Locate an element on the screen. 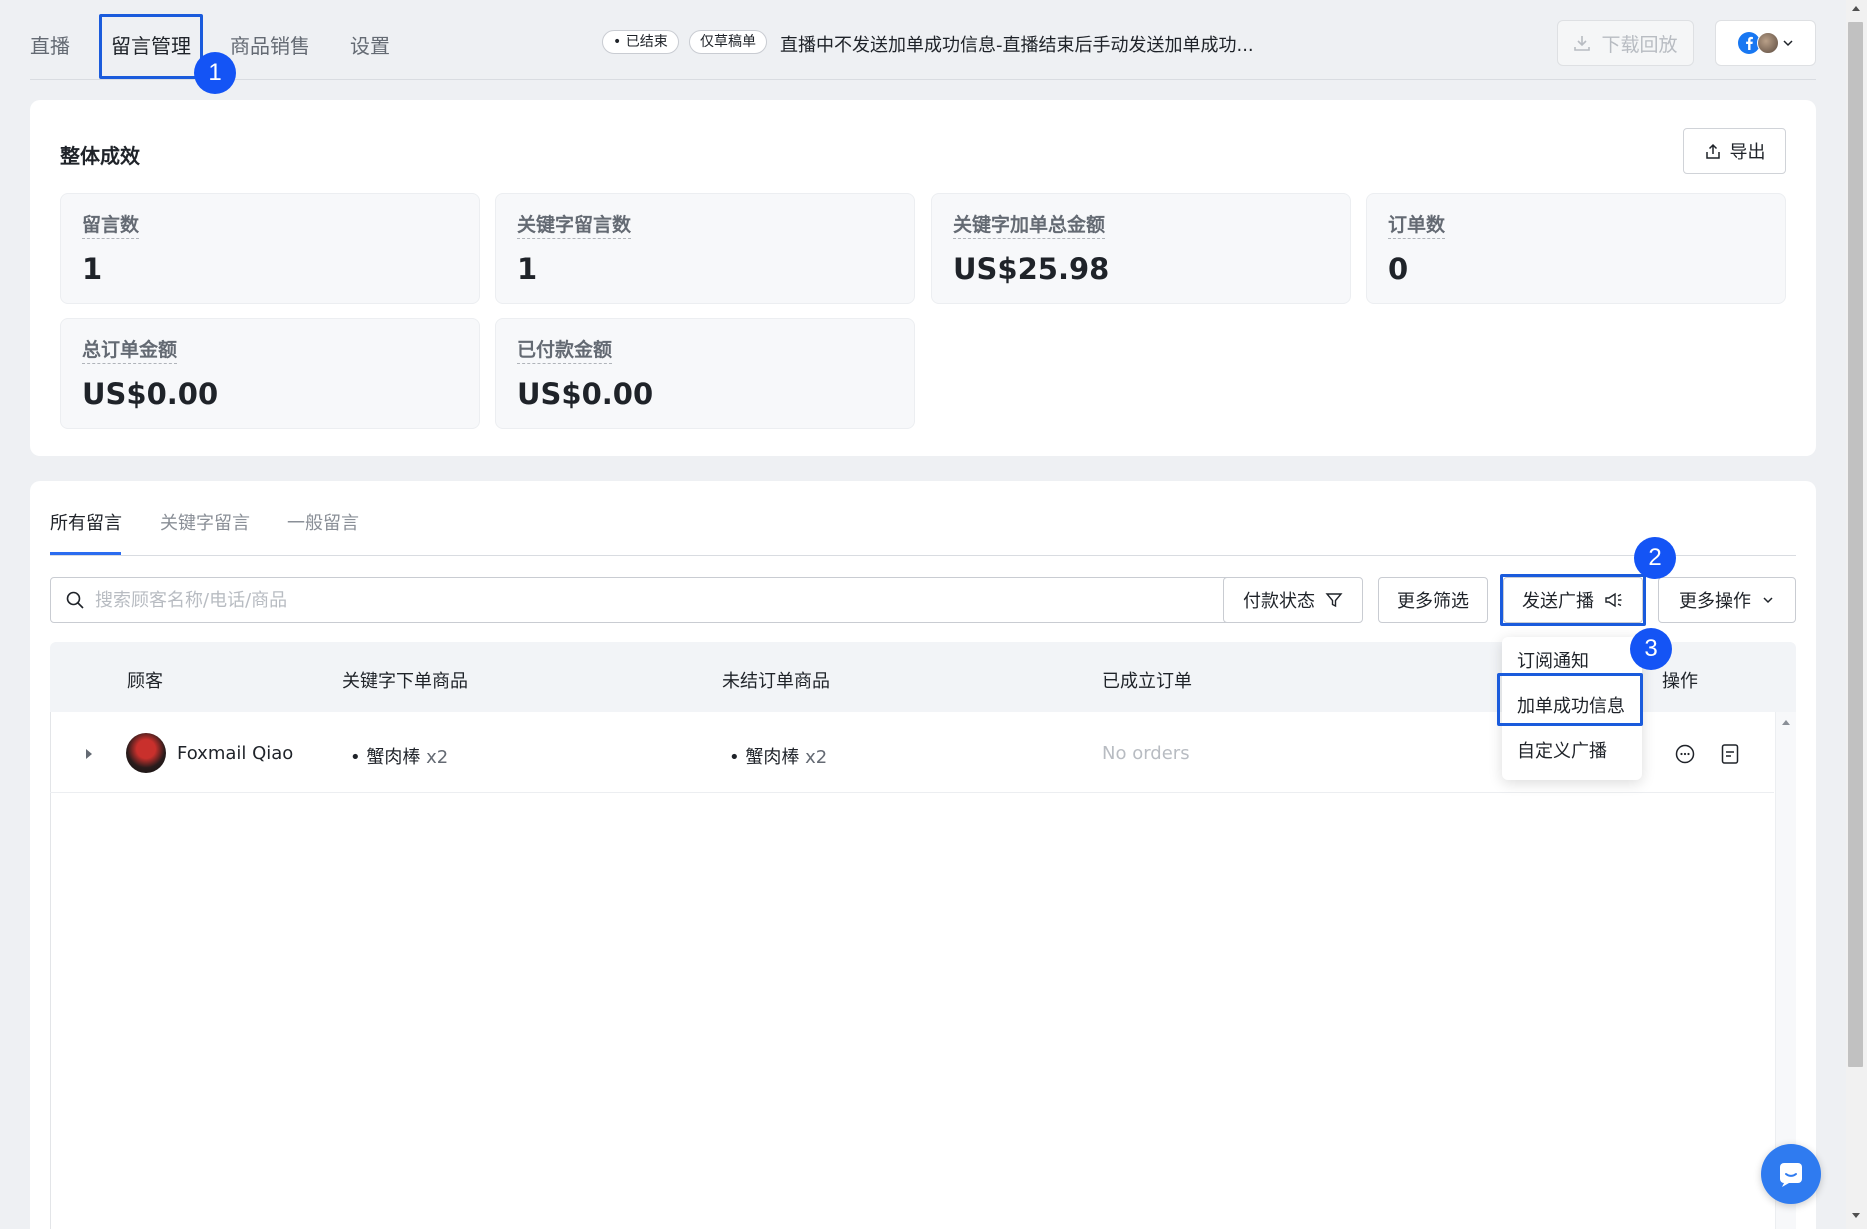  scroll-down-arrow-icon is located at coordinates (1856, 1216).